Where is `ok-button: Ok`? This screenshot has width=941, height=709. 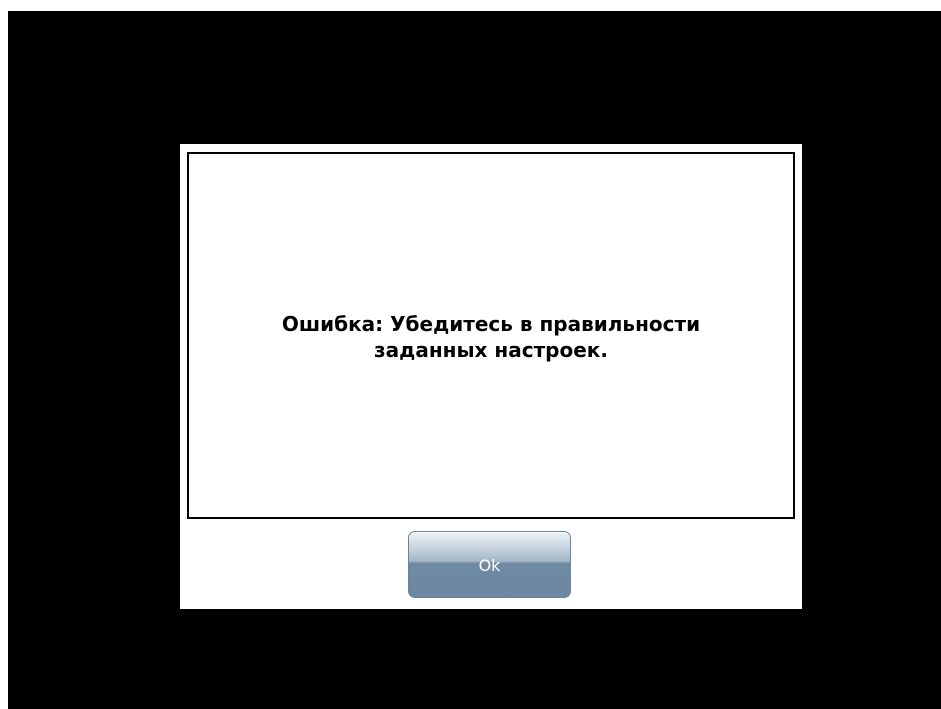
ok-button: Ok is located at coordinates (489, 564).